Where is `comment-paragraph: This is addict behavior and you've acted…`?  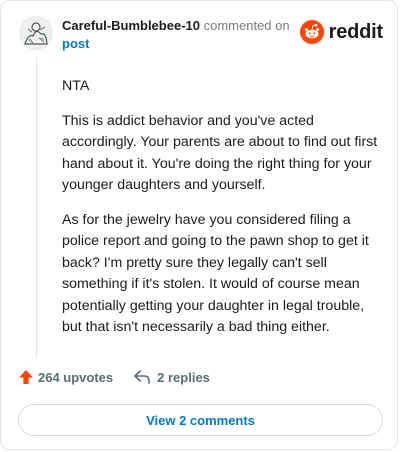
comment-paragraph: This is addict behavior and you've acted… is located at coordinates (220, 153).